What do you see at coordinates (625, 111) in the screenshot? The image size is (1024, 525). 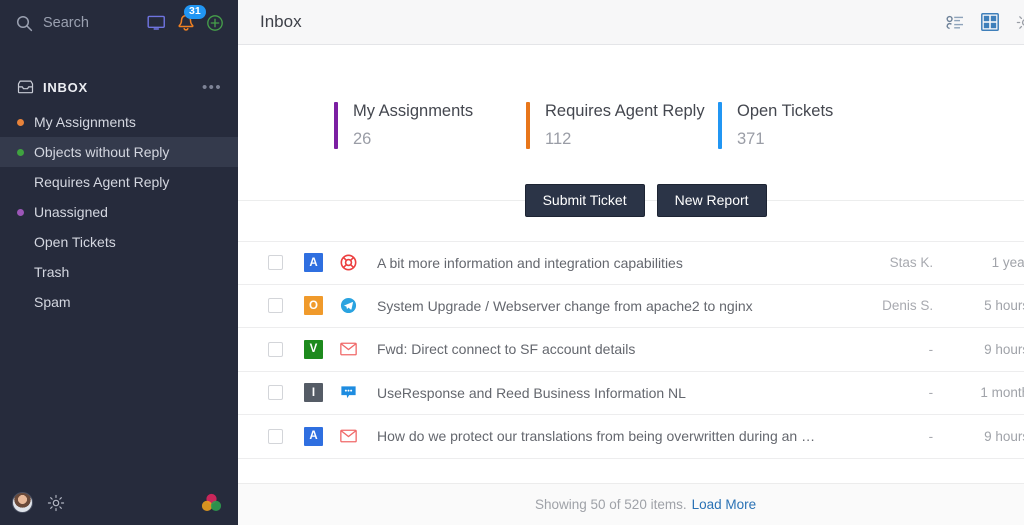 I see `stat-title: Requires Agent Reply` at bounding box center [625, 111].